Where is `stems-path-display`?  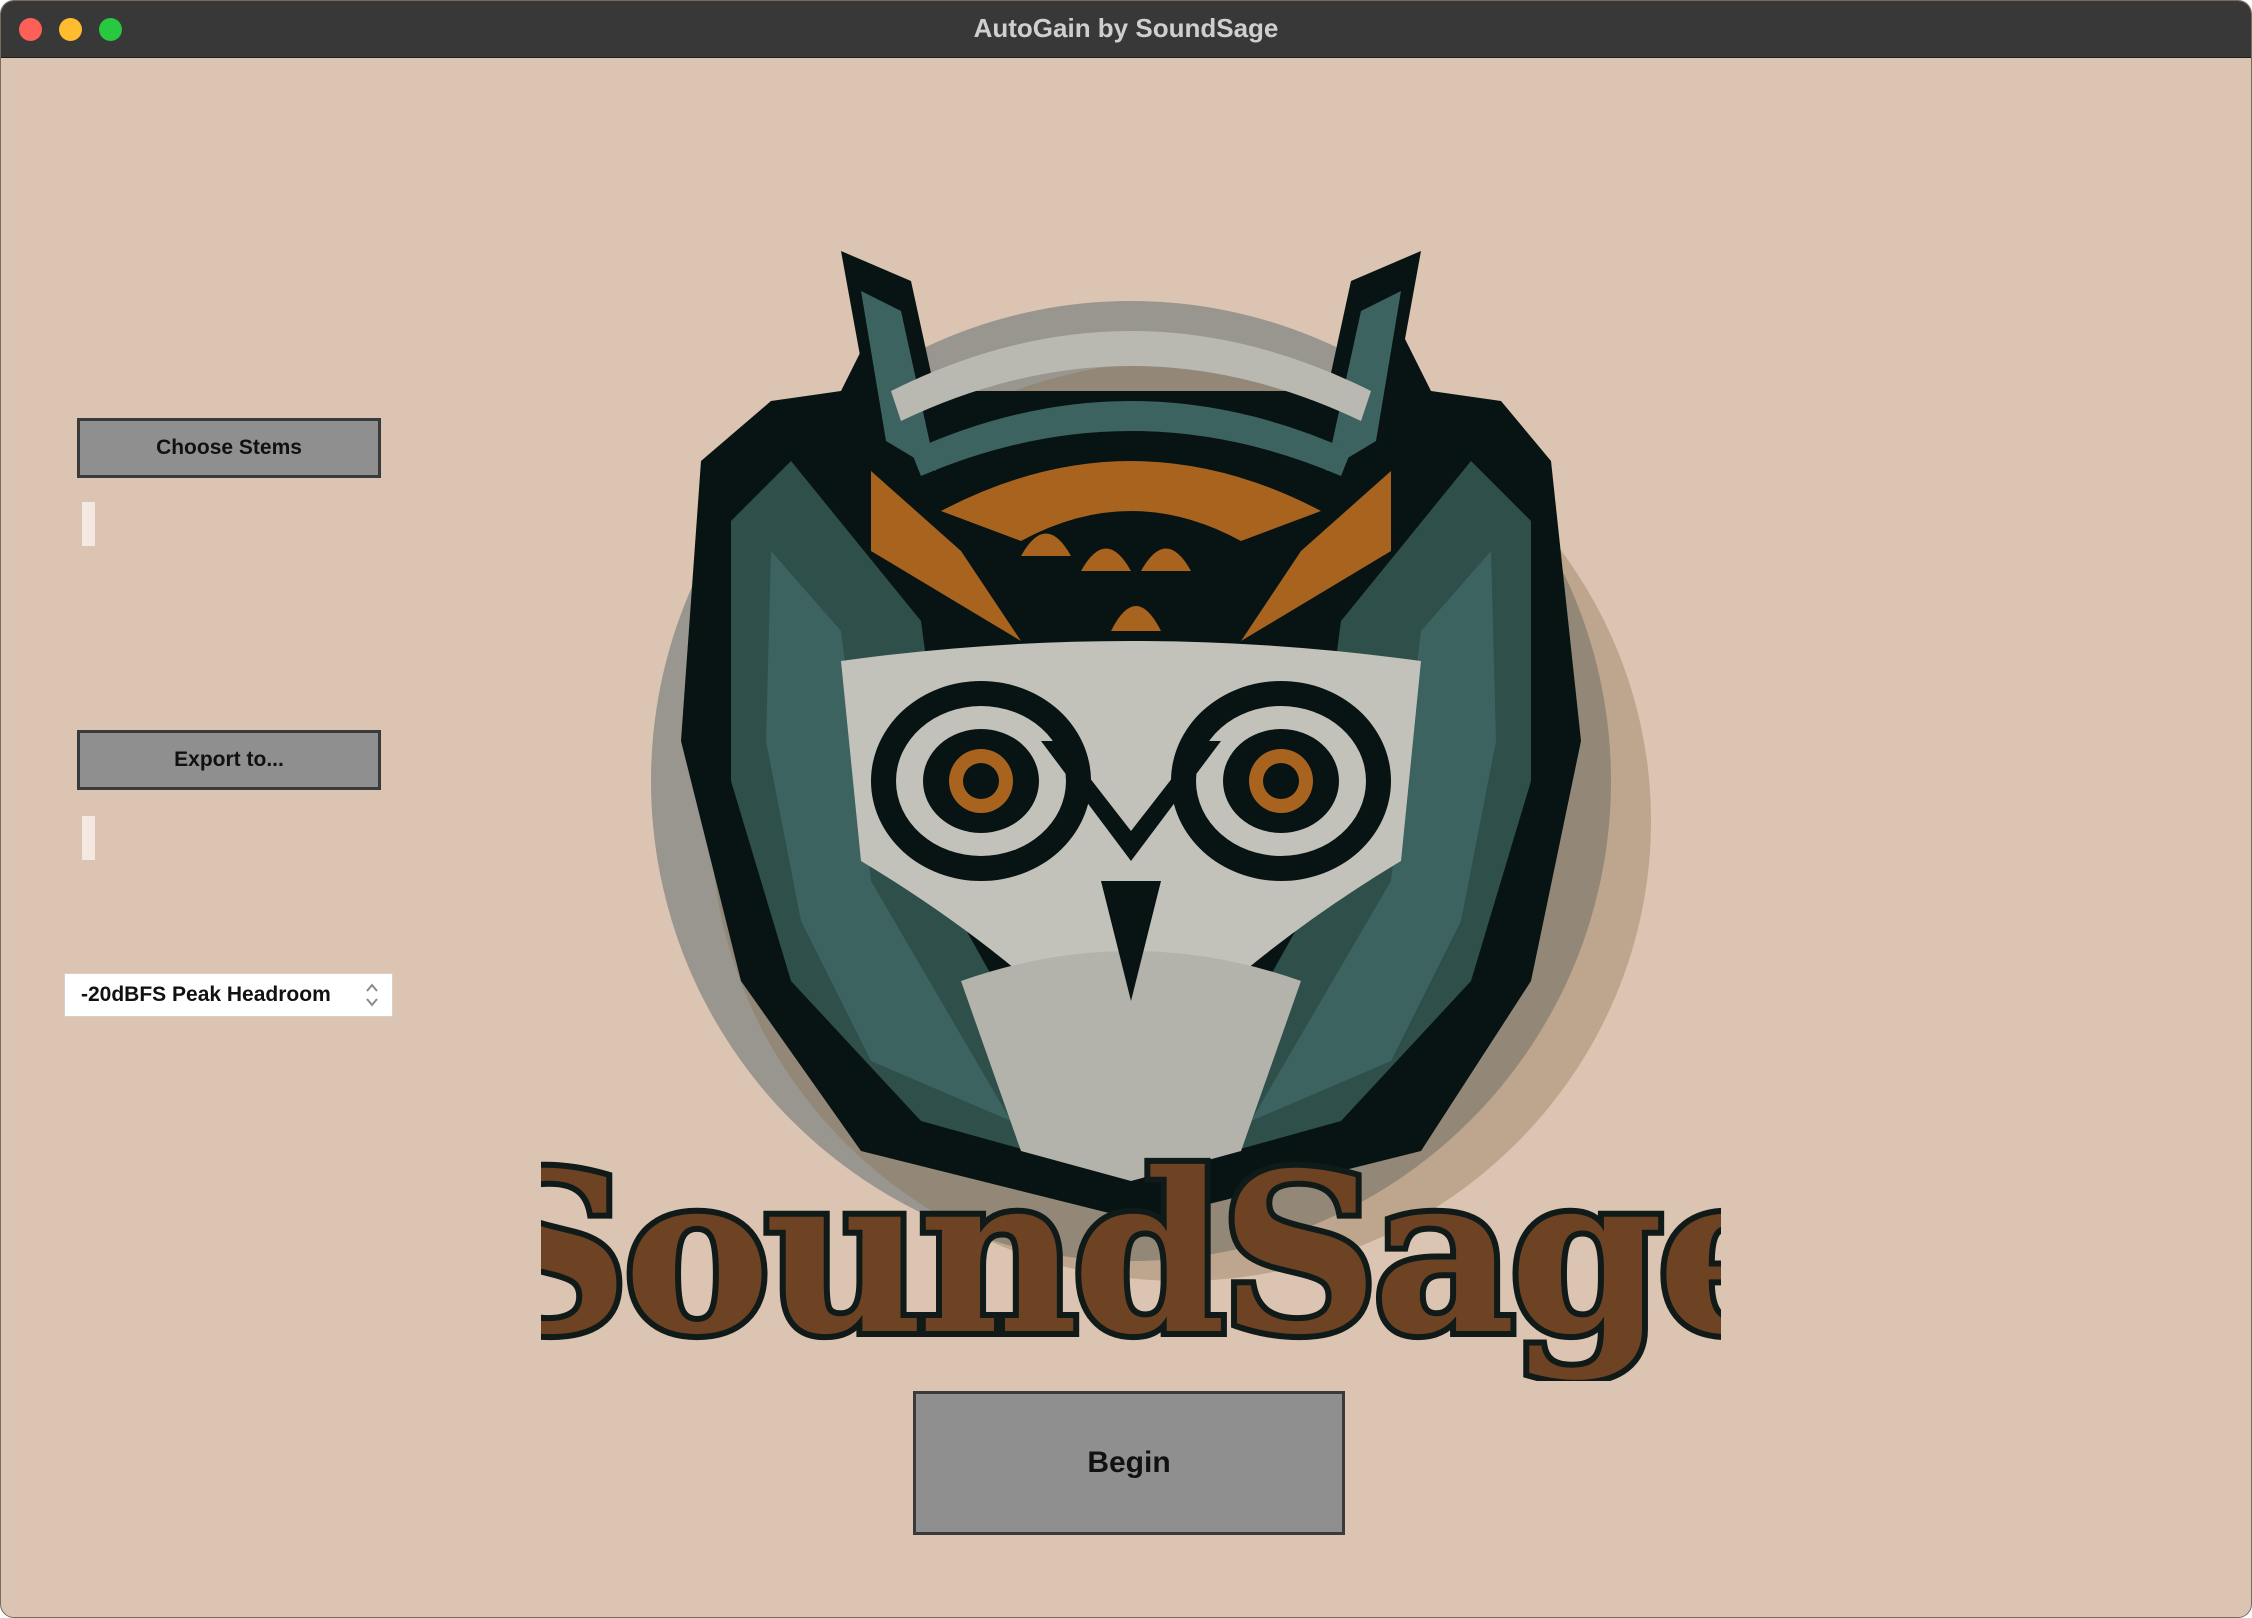 stems-path-display is located at coordinates (88, 524).